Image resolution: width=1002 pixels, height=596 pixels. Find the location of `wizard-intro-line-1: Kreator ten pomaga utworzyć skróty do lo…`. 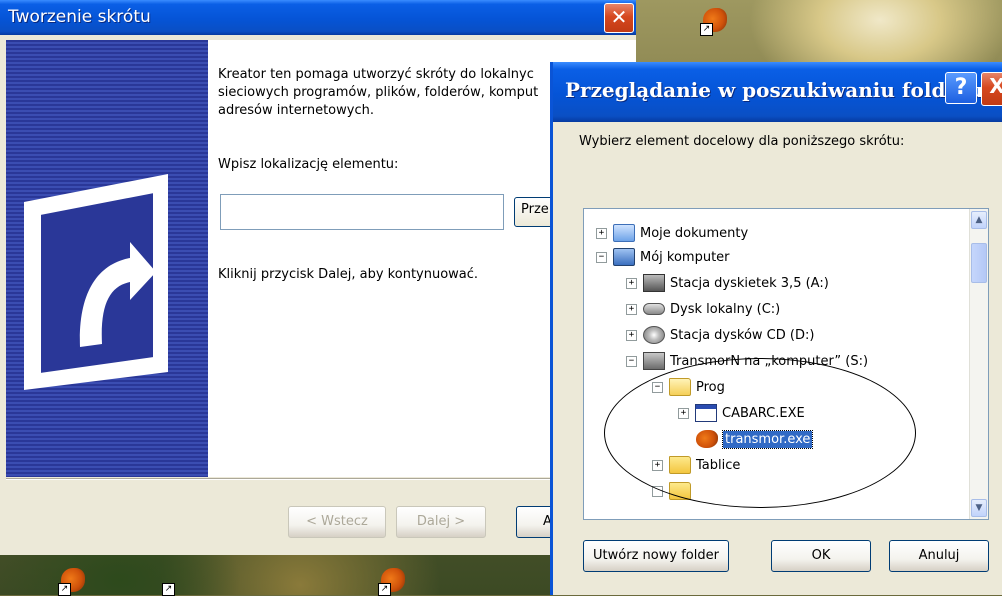

wizard-intro-line-1: Kreator ten pomaga utworzyć skróty do lo… is located at coordinates (376, 74).